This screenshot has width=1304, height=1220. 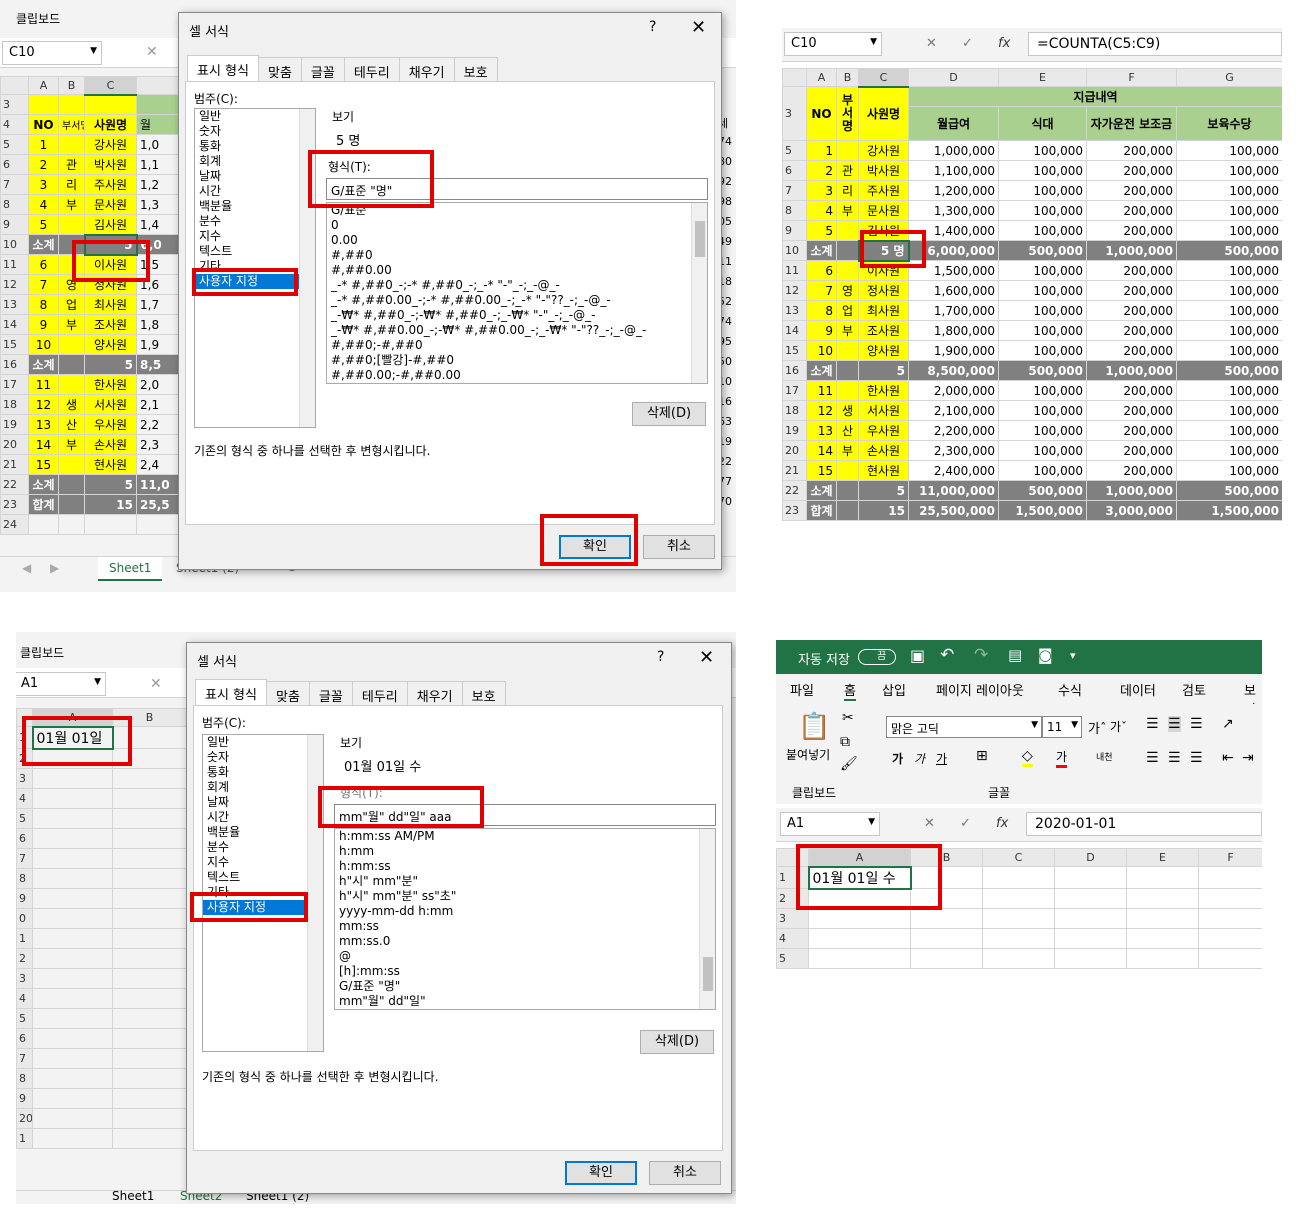 What do you see at coordinates (158, 224) in the screenshot?
I see `cell-salary: 1,4` at bounding box center [158, 224].